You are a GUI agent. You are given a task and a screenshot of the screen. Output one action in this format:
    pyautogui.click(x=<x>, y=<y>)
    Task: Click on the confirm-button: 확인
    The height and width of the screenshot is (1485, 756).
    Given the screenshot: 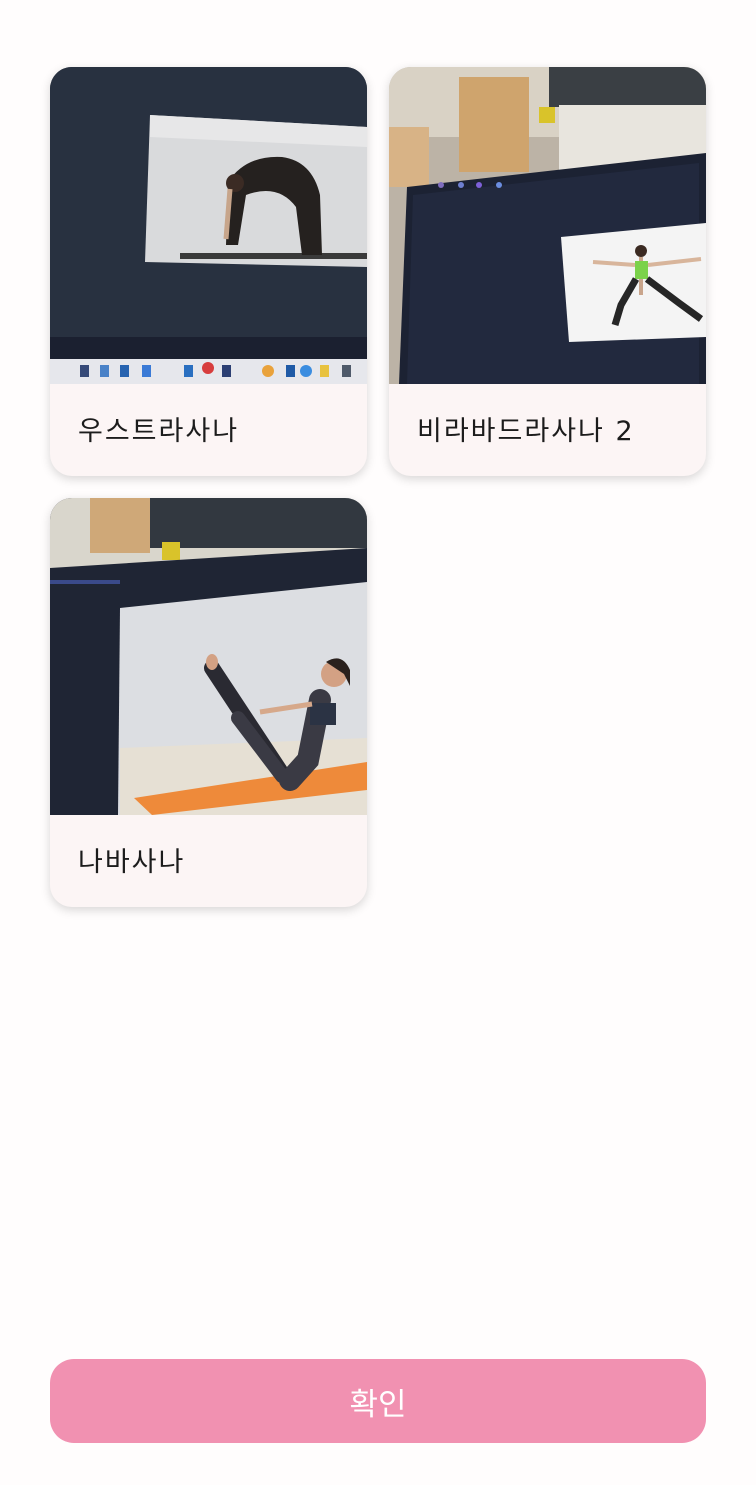 What is the action you would take?
    pyautogui.click(x=378, y=1401)
    